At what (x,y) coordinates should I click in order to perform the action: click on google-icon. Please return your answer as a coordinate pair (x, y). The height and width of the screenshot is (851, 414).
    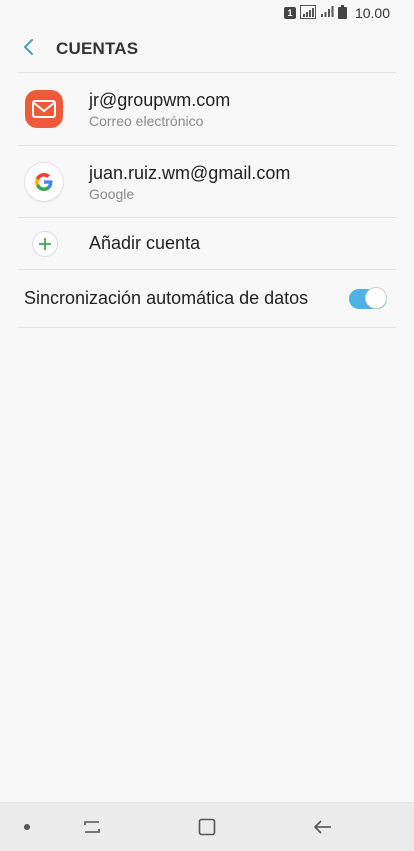
    Looking at the image, I should click on (44, 182).